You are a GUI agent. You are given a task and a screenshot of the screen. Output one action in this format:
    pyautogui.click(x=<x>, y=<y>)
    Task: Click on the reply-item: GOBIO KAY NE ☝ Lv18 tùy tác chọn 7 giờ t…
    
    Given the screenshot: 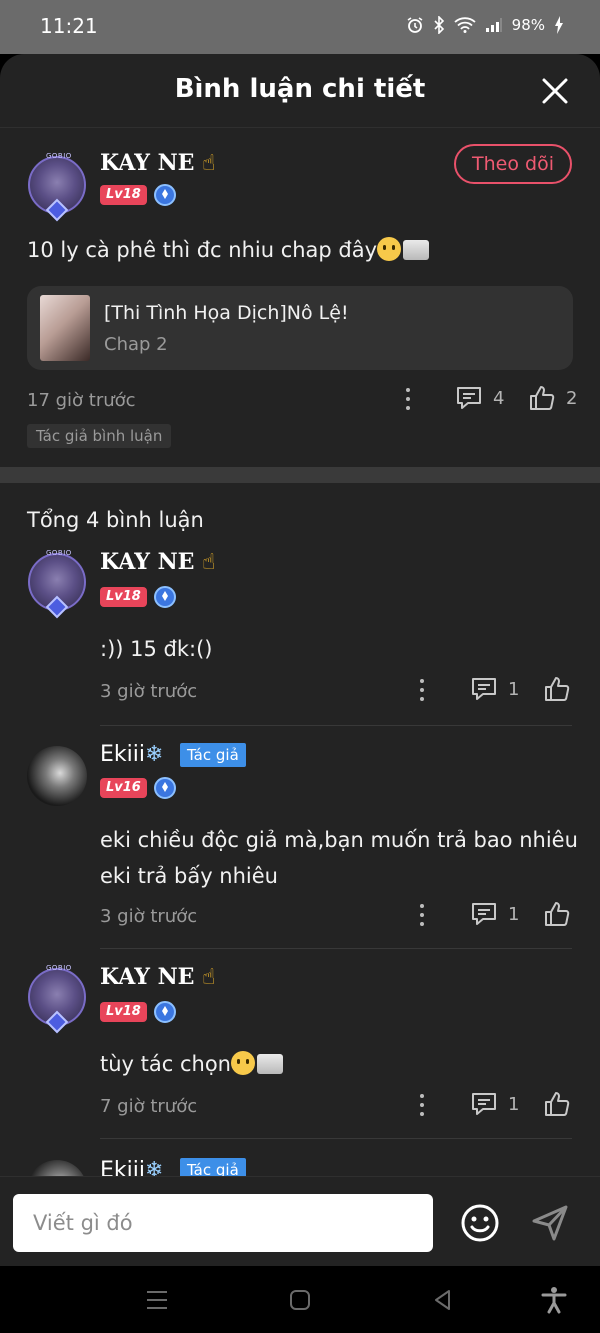 What is the action you would take?
    pyautogui.click(x=300, y=1054)
    